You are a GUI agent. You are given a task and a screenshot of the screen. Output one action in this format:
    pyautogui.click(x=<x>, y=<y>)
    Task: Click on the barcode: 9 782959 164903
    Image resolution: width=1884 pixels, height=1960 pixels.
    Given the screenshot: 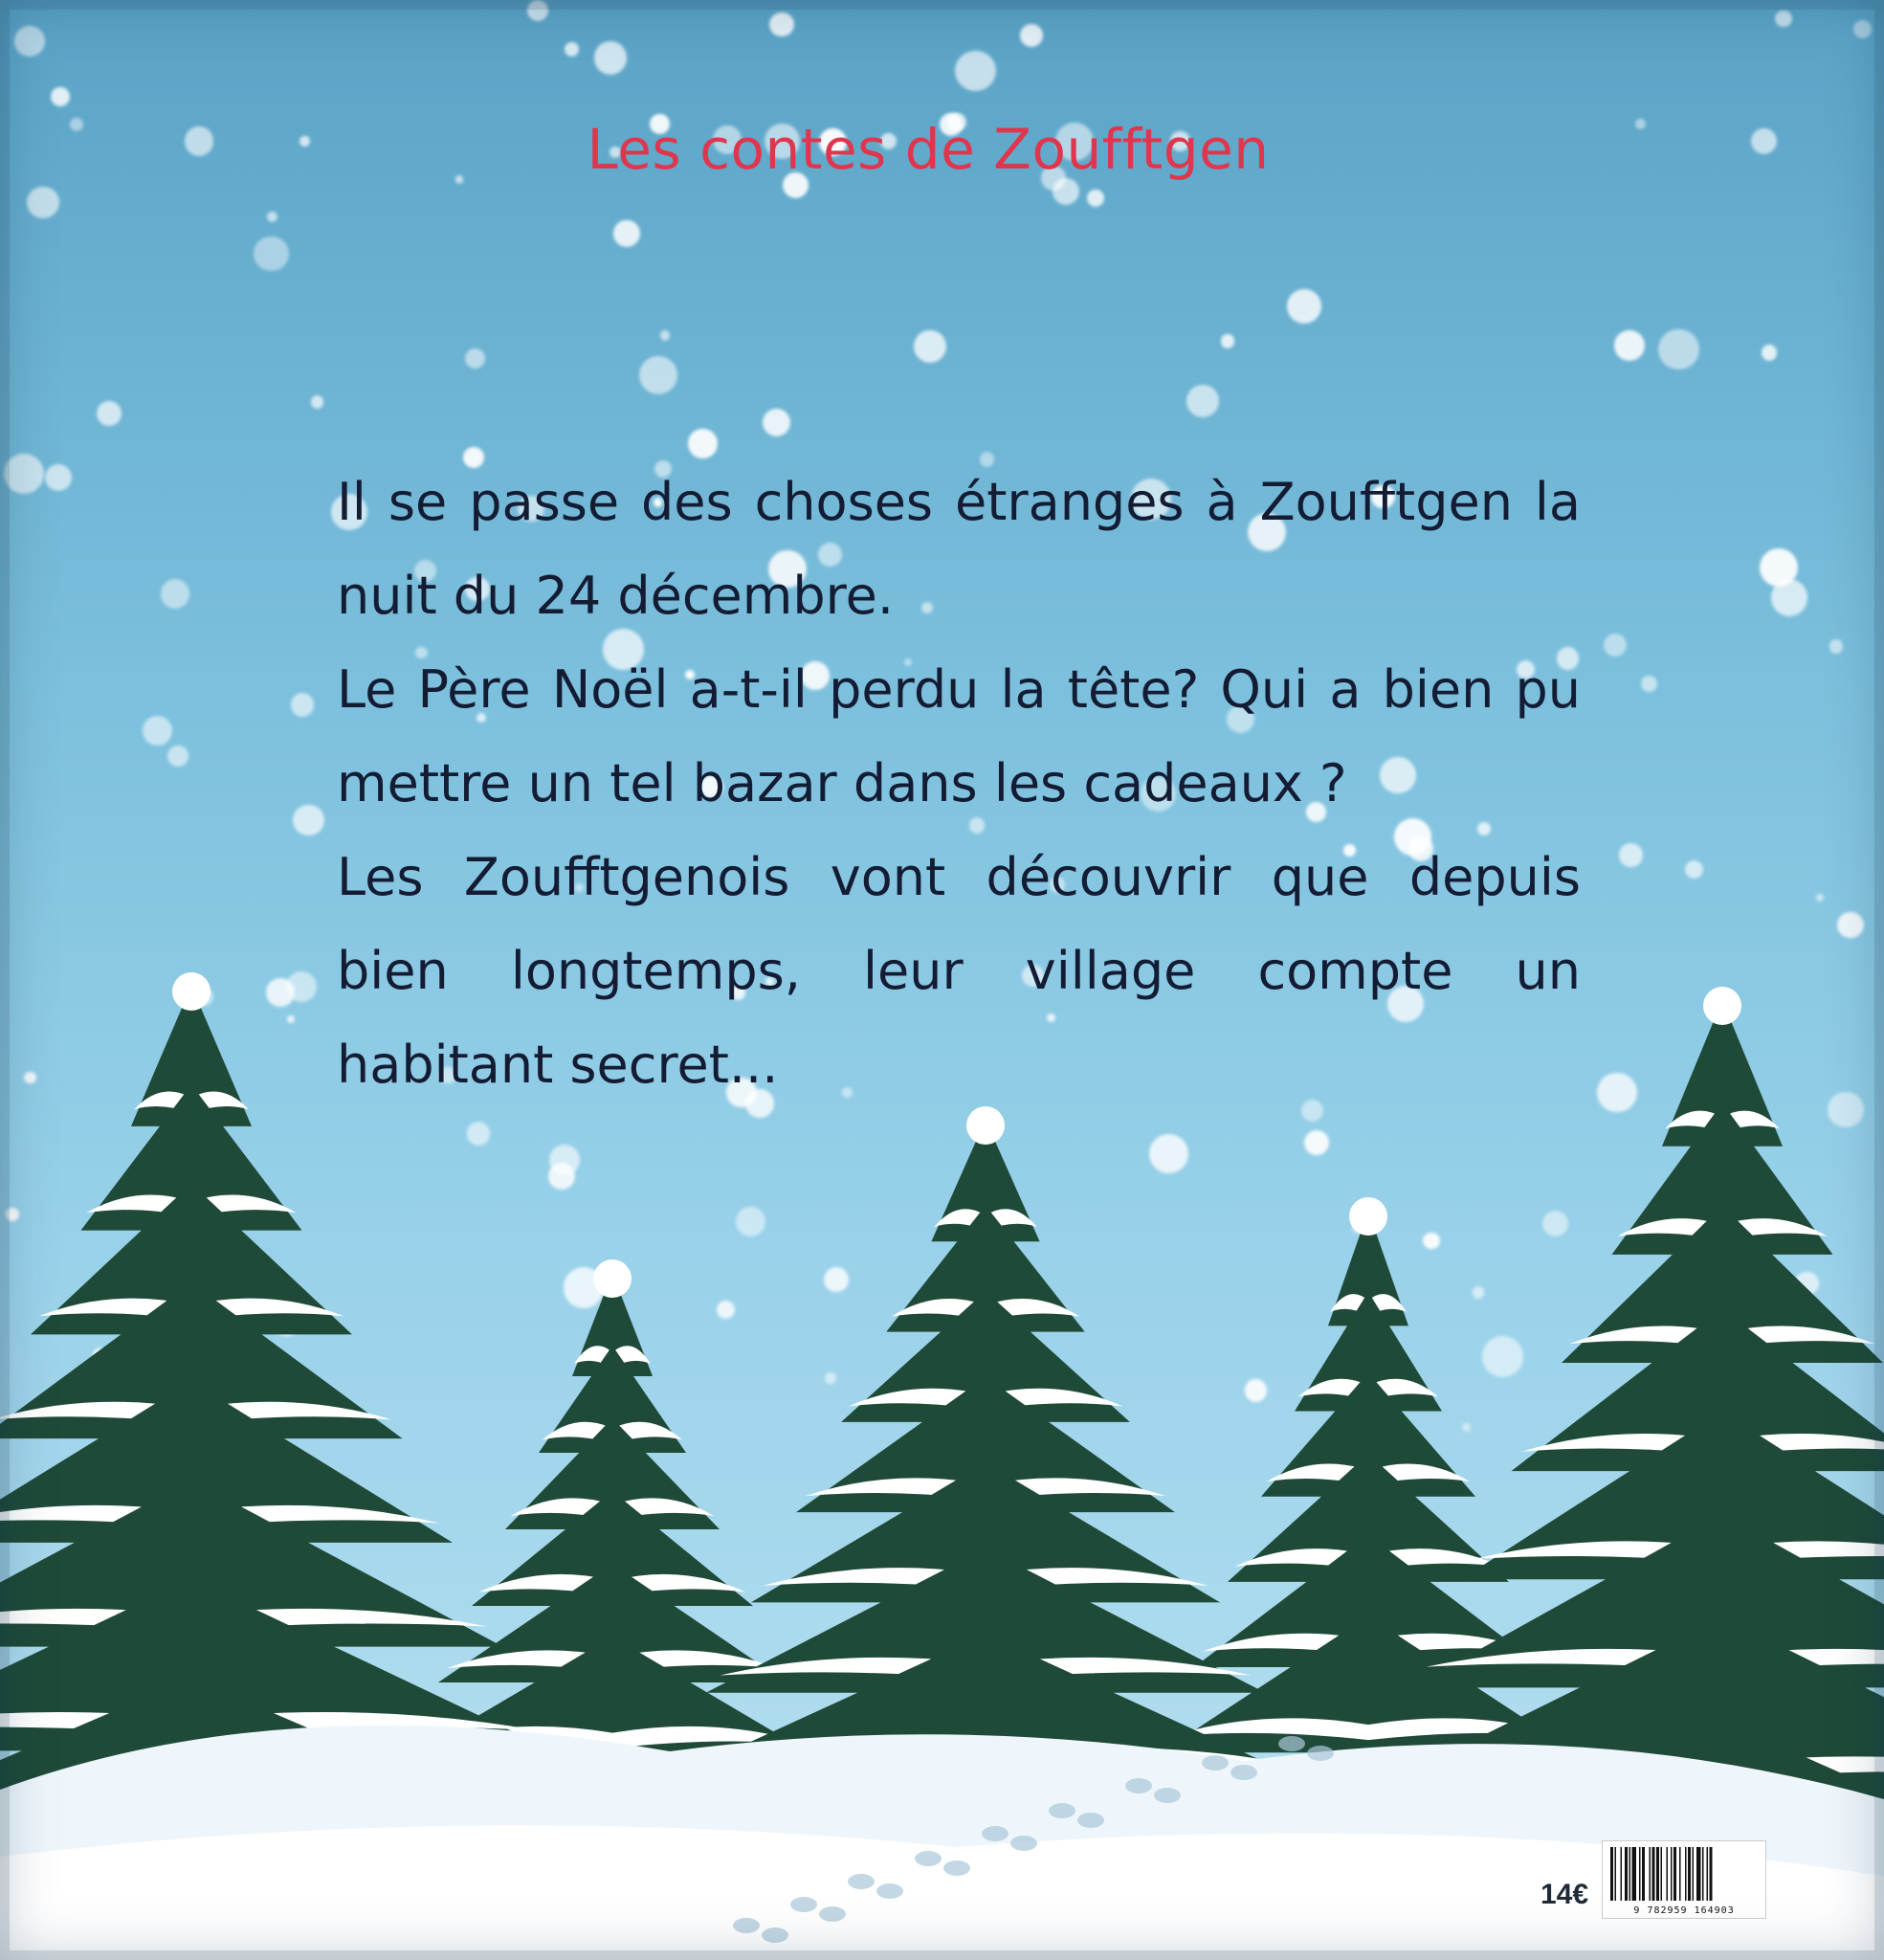 What is the action you would take?
    pyautogui.click(x=1684, y=1879)
    